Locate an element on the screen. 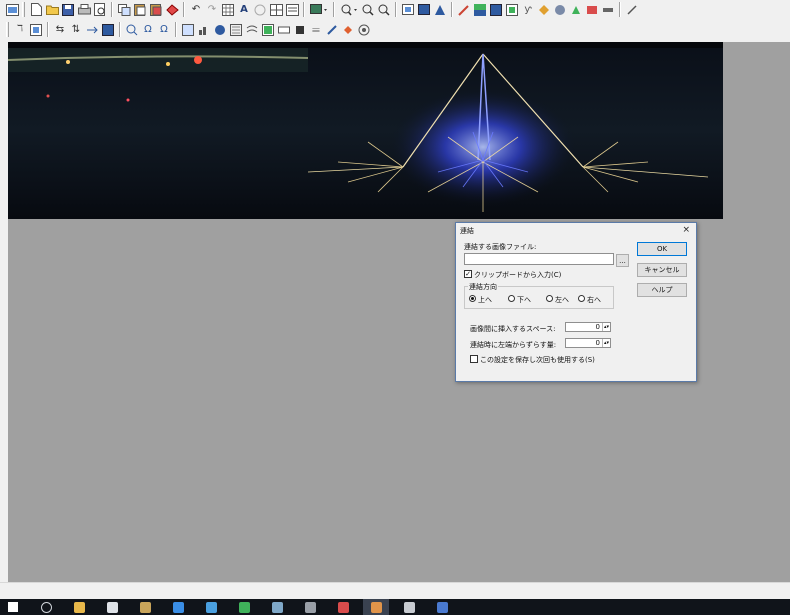 The image size is (790, 615). file-label: 連結する画像ファイル: is located at coordinates (500, 247).